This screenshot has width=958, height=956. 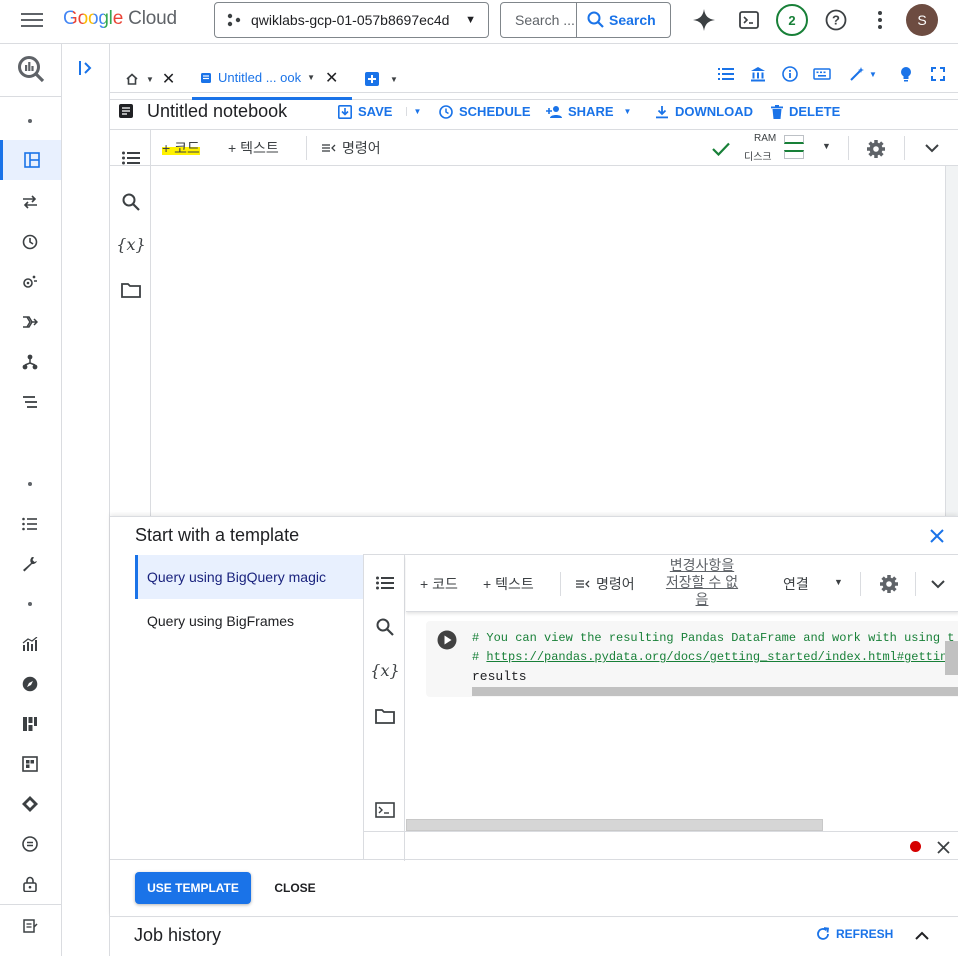 I want to click on search-button: Search, so click(x=616, y=20).